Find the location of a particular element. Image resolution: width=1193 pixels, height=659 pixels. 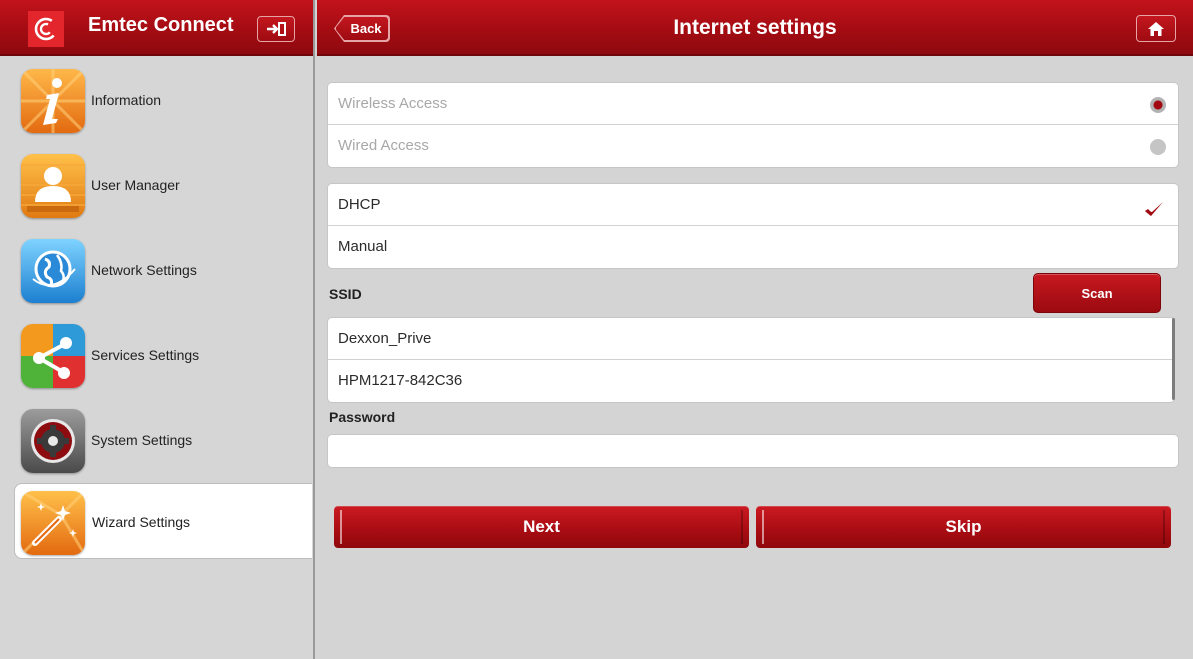

skip-button-label: Skip is located at coordinates (963, 526).